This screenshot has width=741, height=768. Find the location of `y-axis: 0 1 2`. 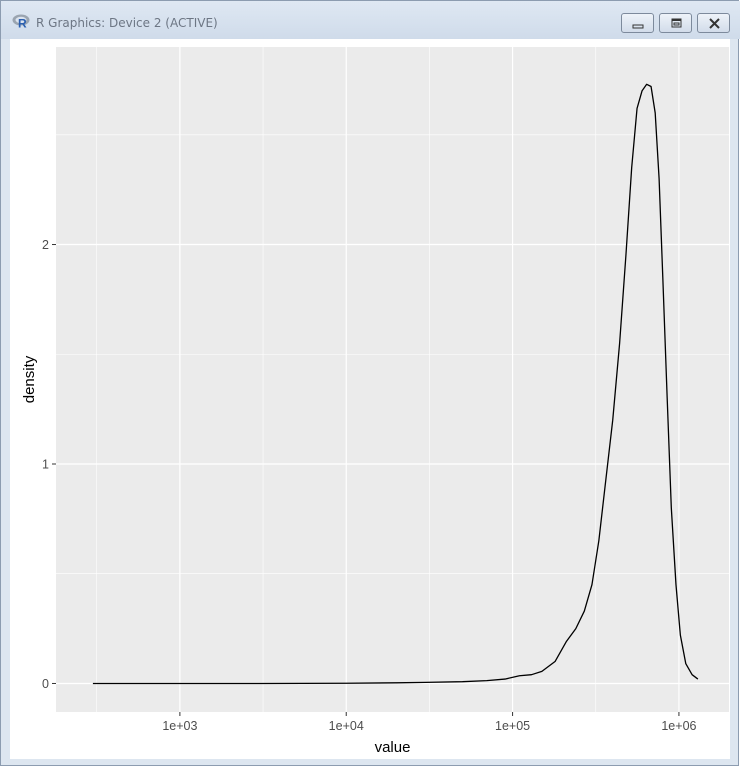

y-axis: 0 1 2 is located at coordinates (49, 464).